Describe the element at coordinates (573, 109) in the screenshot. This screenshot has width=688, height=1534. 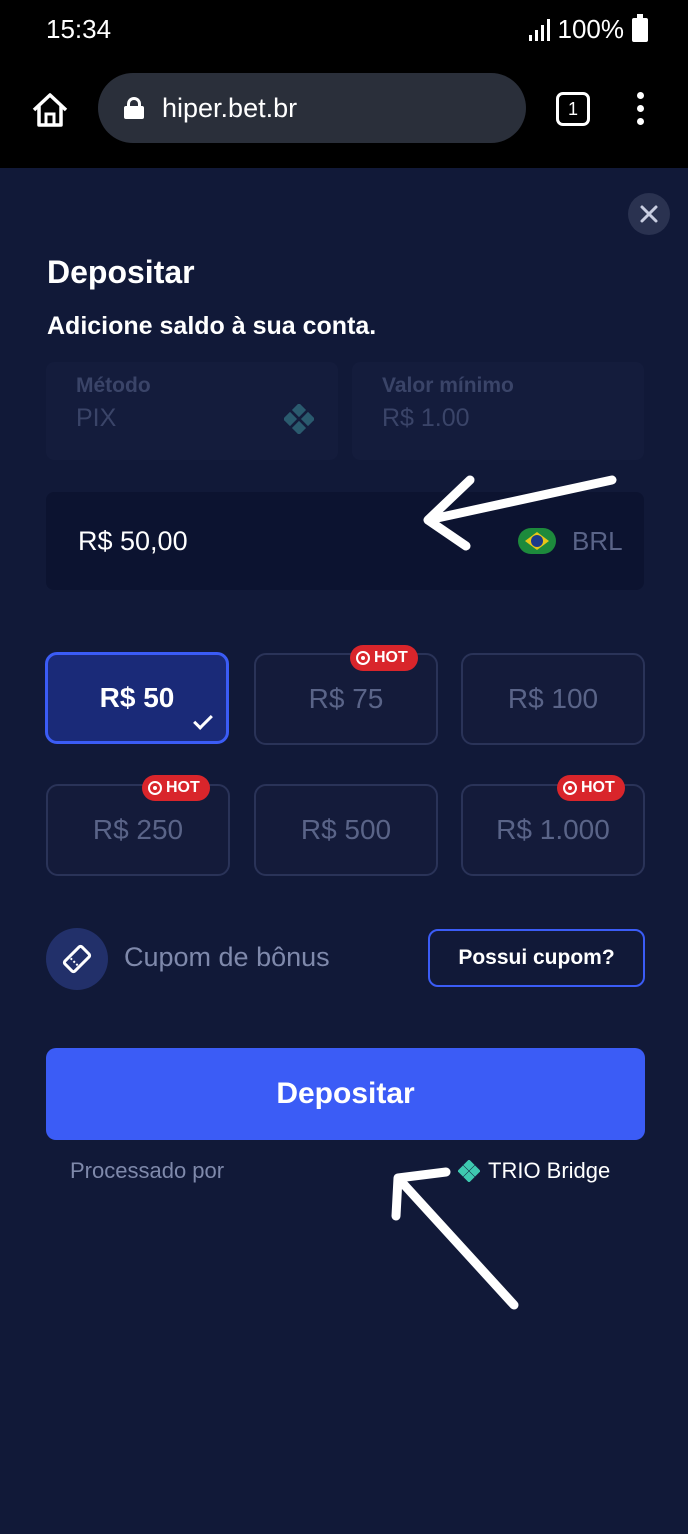
I see `tab-switcher-button: 1` at that location.